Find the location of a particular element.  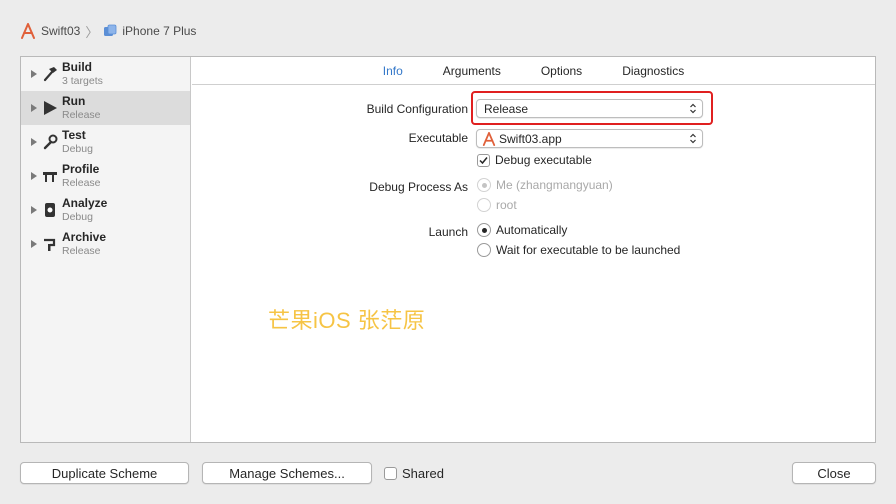

launch-wait-radio is located at coordinates (484, 250).